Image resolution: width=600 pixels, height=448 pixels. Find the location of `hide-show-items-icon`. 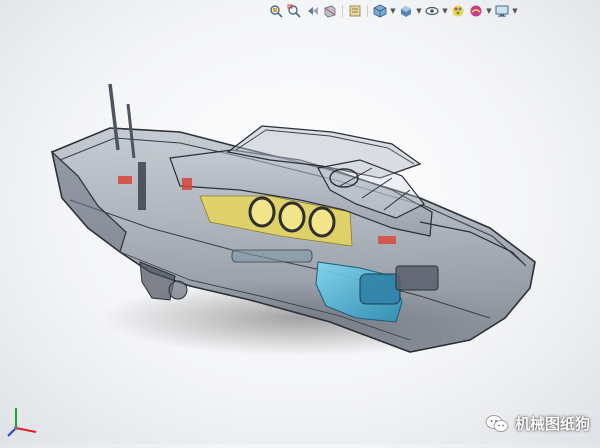

hide-show-items-icon is located at coordinates (432, 11).